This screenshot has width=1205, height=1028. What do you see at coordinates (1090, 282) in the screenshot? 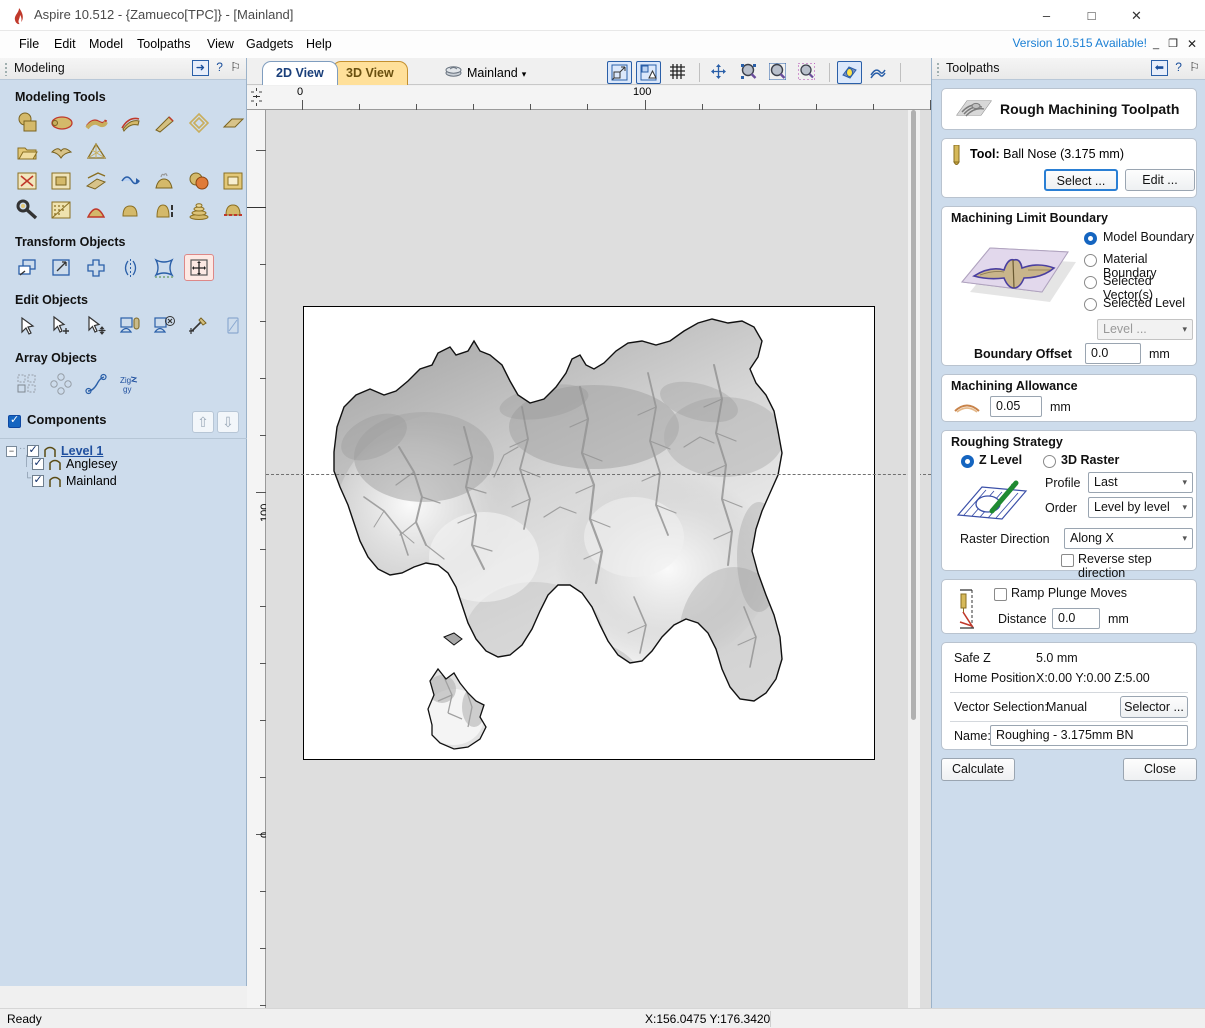
I see `selected-vectors-radio` at bounding box center [1090, 282].